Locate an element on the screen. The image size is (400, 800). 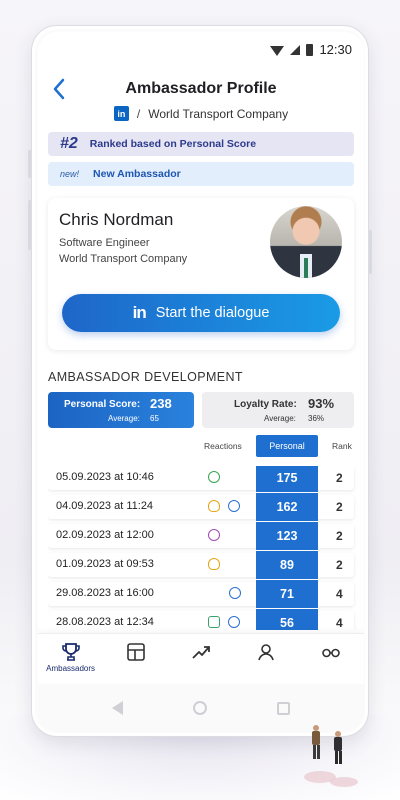
status-time: 12:30 is located at coordinates (335, 49).